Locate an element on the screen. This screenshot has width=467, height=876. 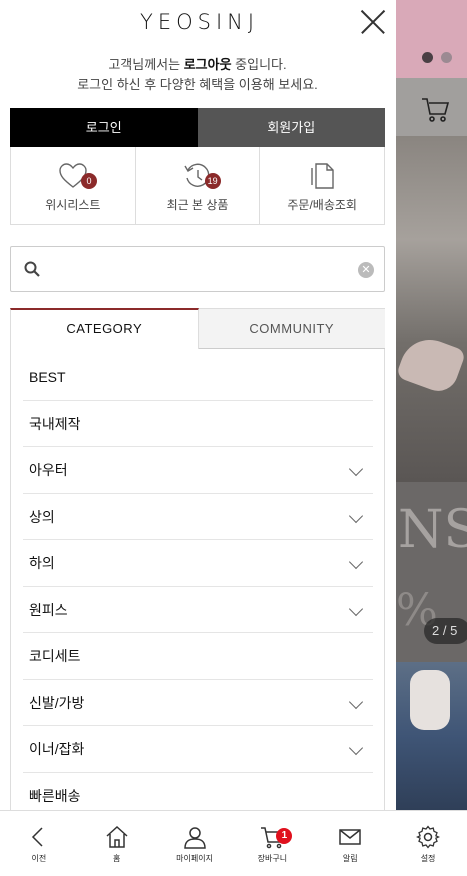
category-item: 원피스 is located at coordinates (198, 610).